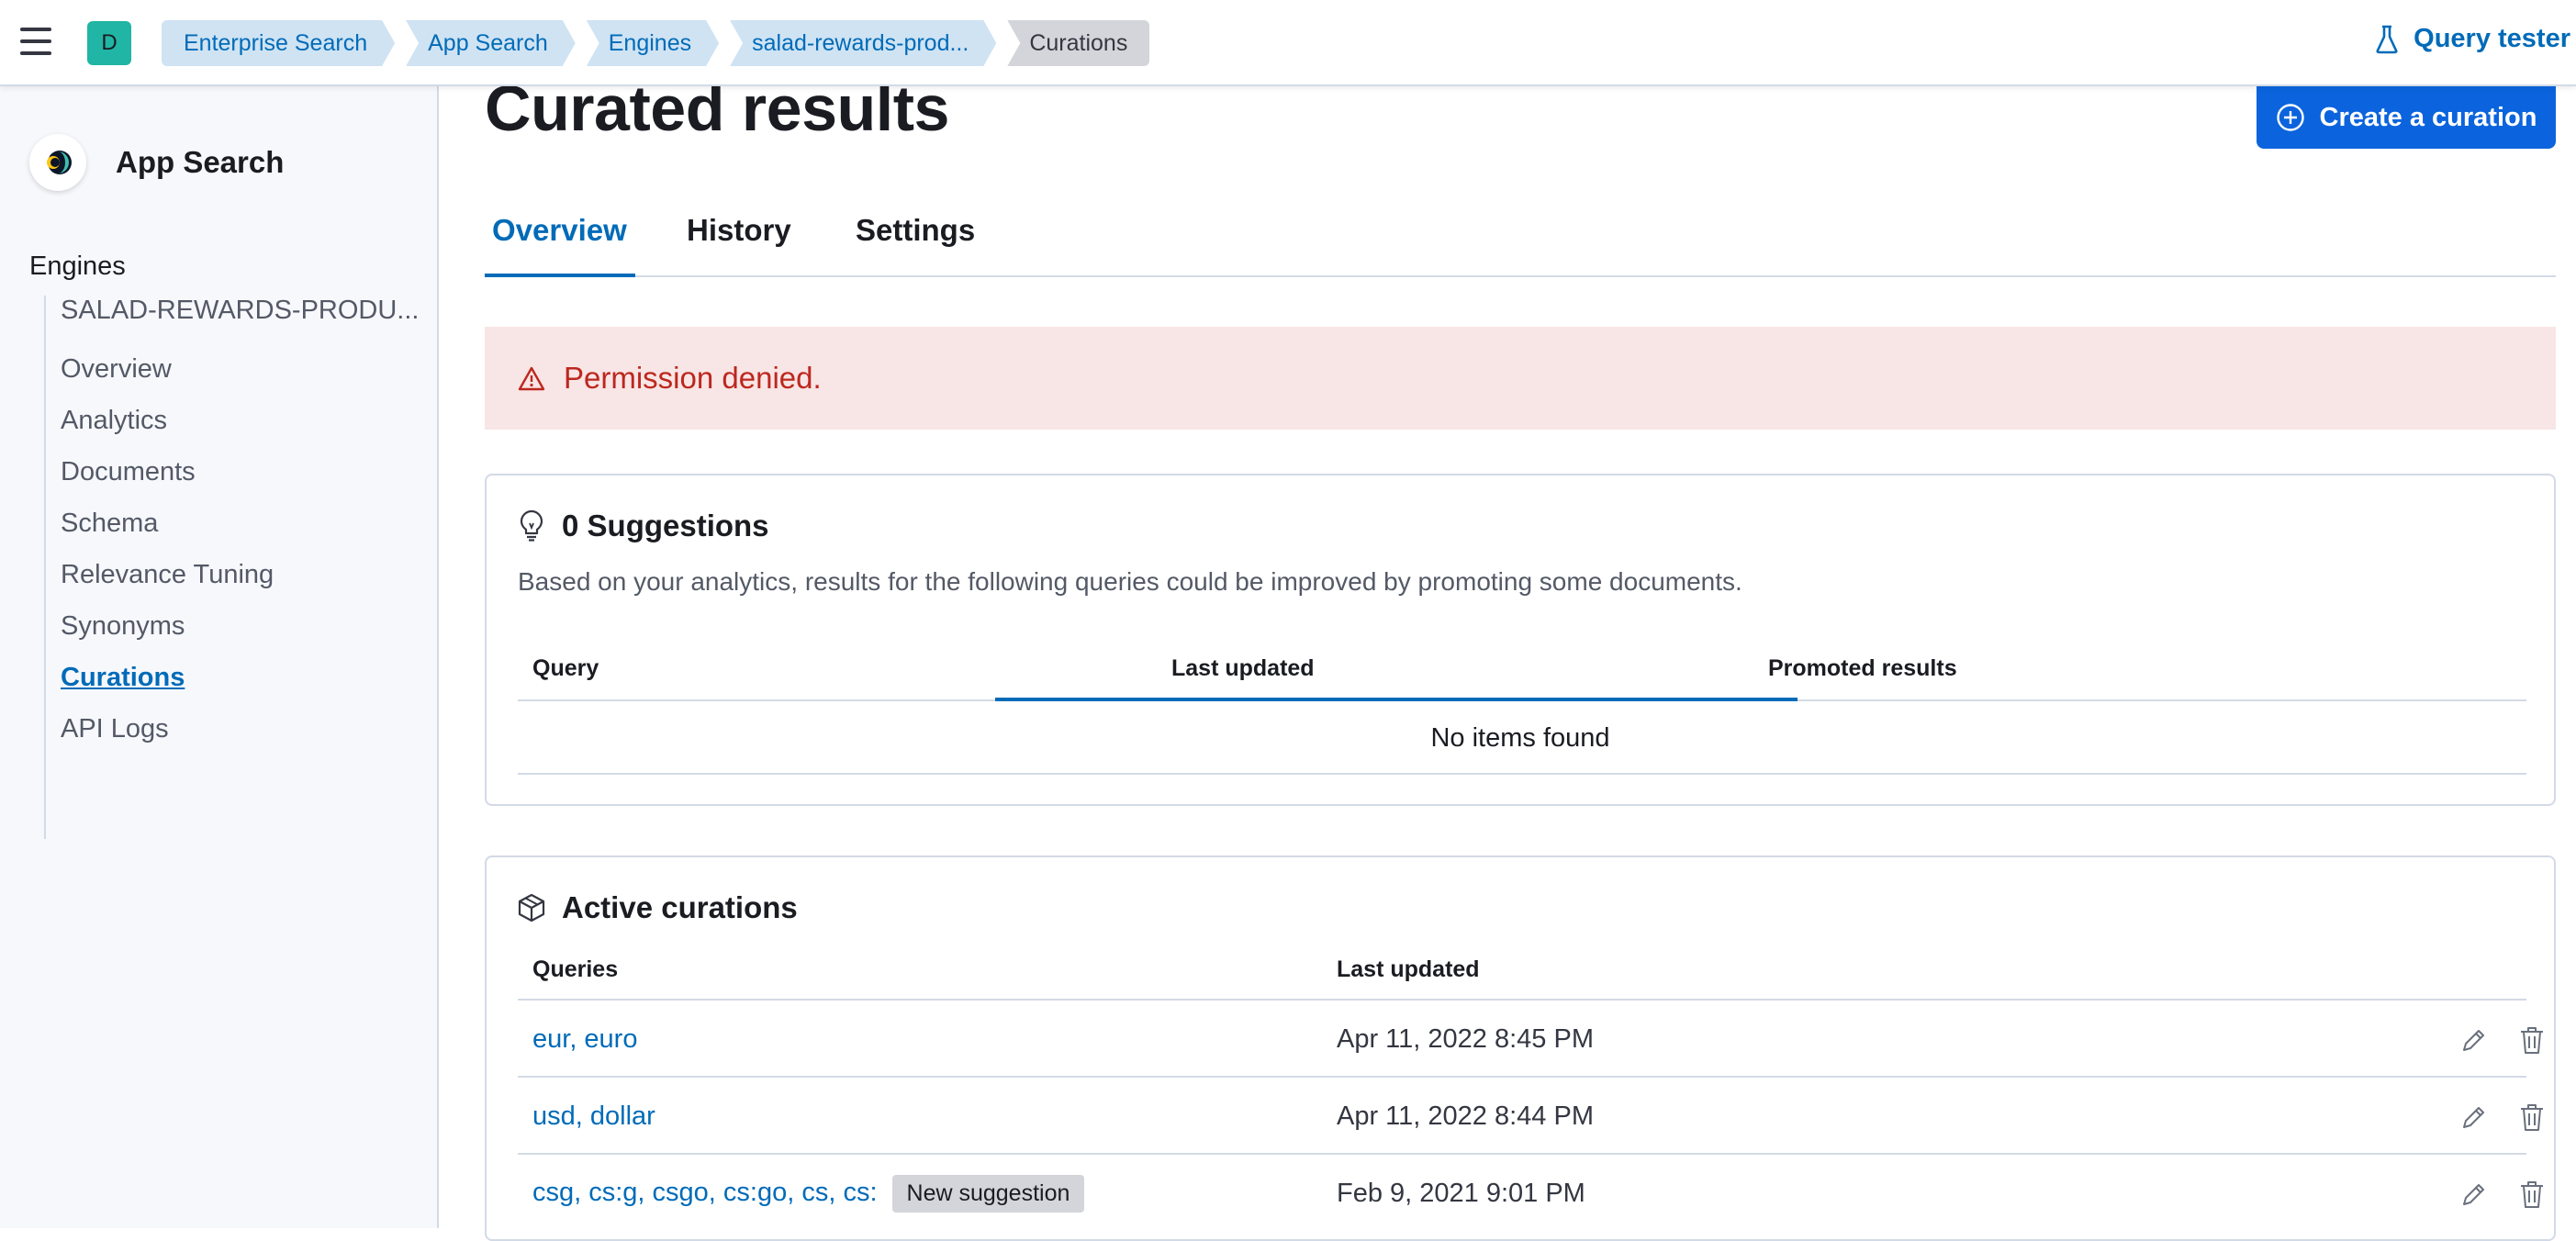 The width and height of the screenshot is (2576, 1241). What do you see at coordinates (1465, 1039) in the screenshot?
I see `curation-updated: Apr 11, 2022 8:45 PM` at bounding box center [1465, 1039].